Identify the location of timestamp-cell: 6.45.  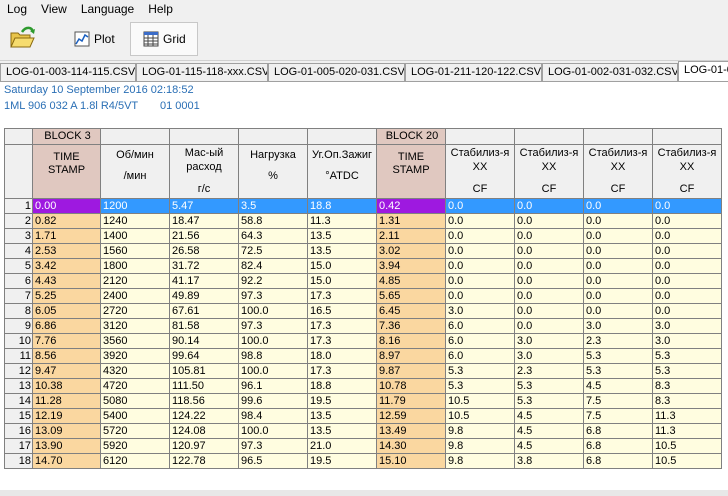
(411, 311).